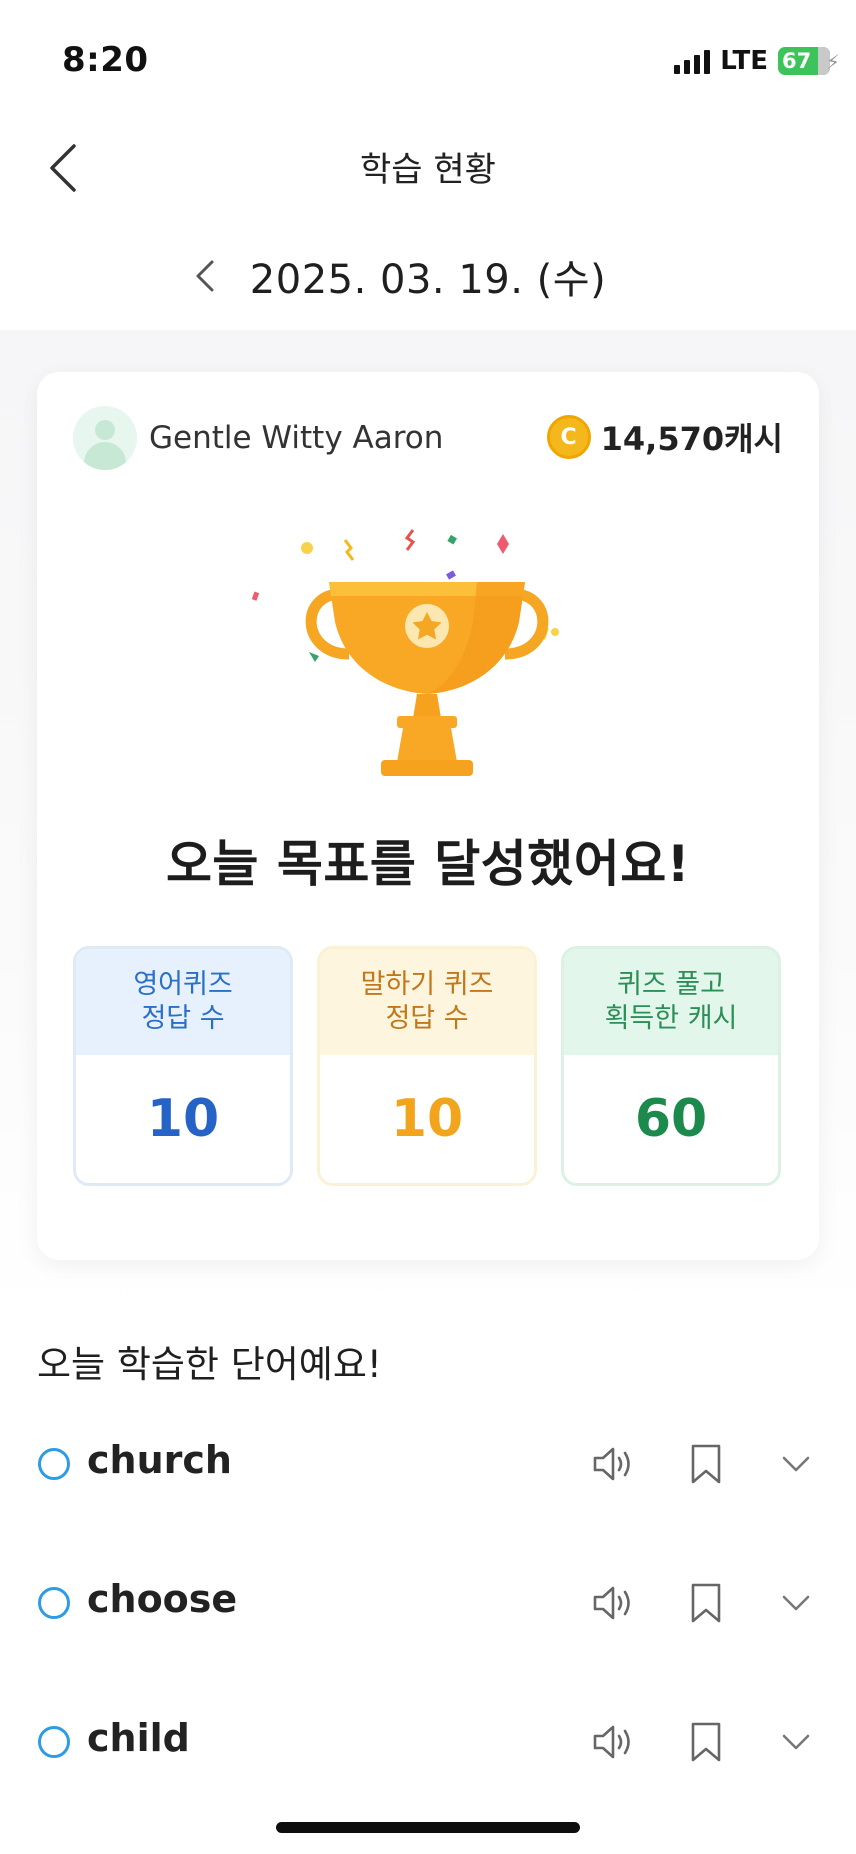  Describe the element at coordinates (138, 1738) in the screenshot. I see `word-text: child` at that location.